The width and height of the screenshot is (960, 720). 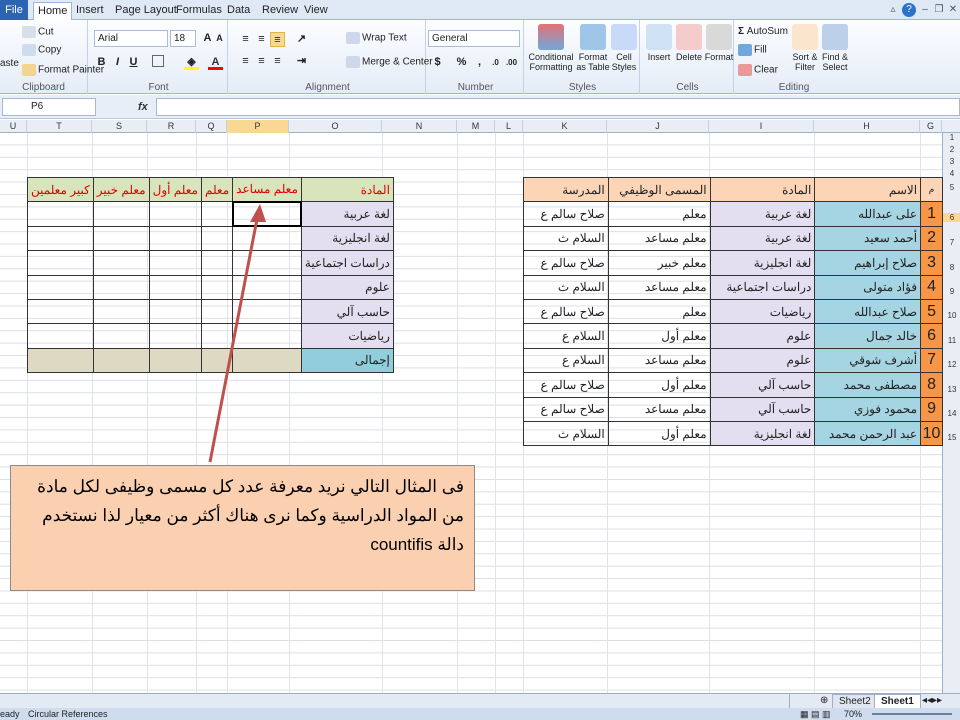 I want to click on row-number-cell: 5, so click(x=931, y=311).